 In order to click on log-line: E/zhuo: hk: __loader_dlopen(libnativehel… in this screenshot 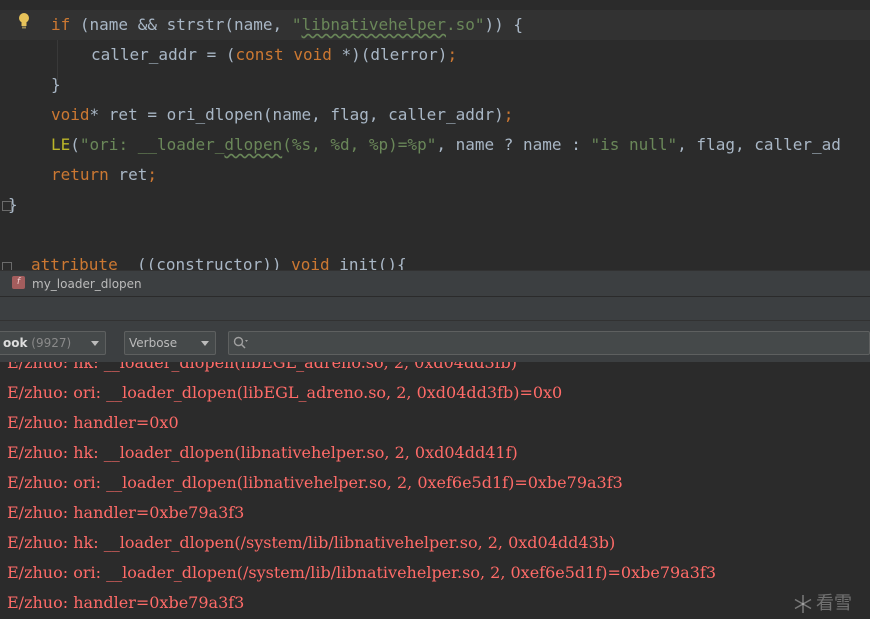, I will do `click(262, 452)`.